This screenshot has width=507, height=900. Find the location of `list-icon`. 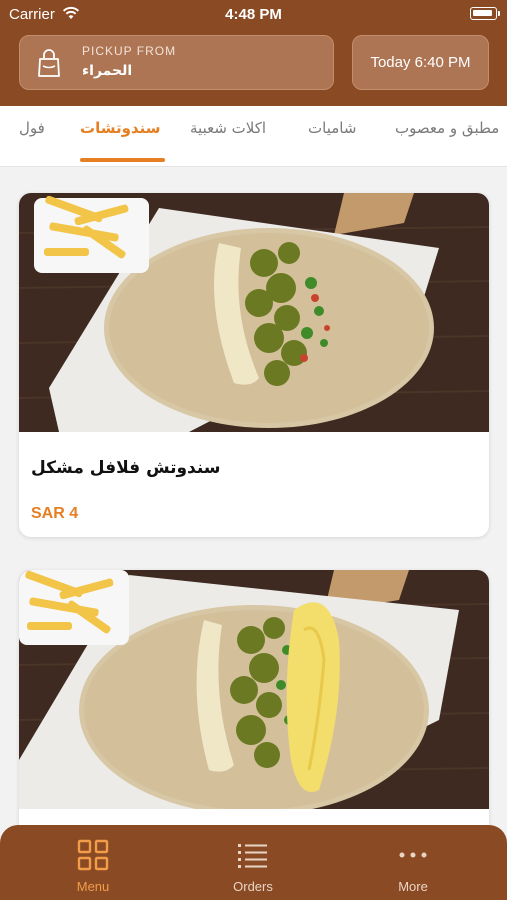

list-icon is located at coordinates (252, 856).